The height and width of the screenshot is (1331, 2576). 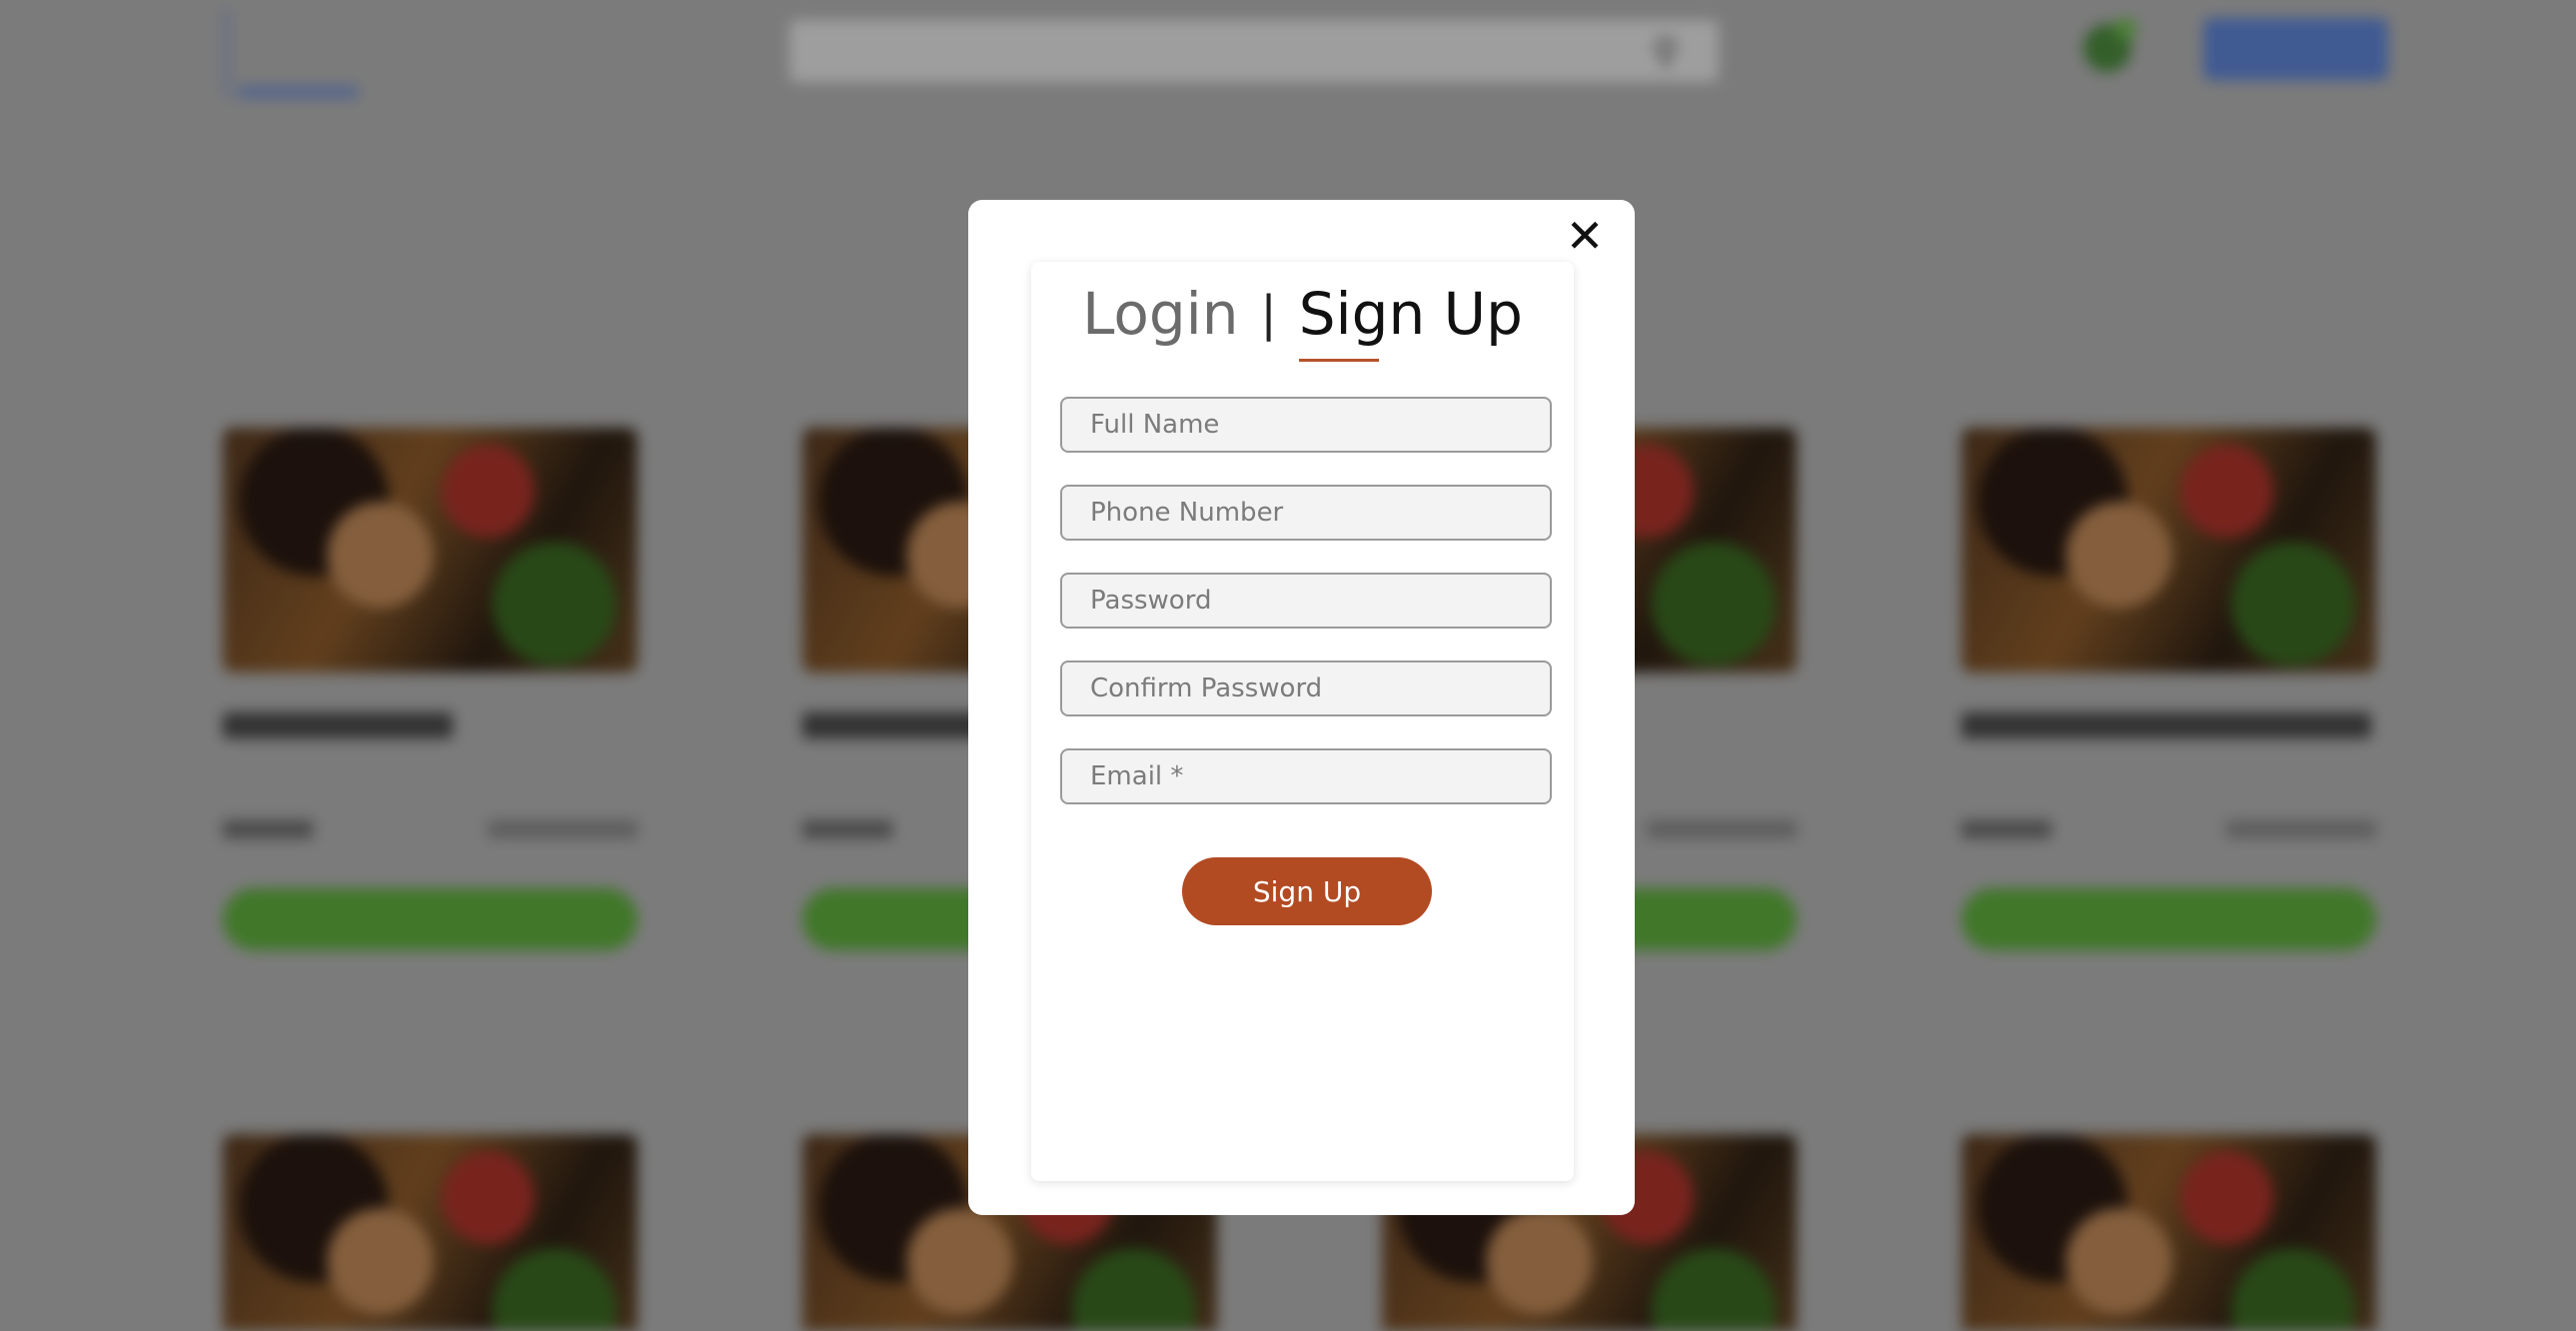 I want to click on auth-tabs: Login | Sign Up, so click(x=1302, y=321).